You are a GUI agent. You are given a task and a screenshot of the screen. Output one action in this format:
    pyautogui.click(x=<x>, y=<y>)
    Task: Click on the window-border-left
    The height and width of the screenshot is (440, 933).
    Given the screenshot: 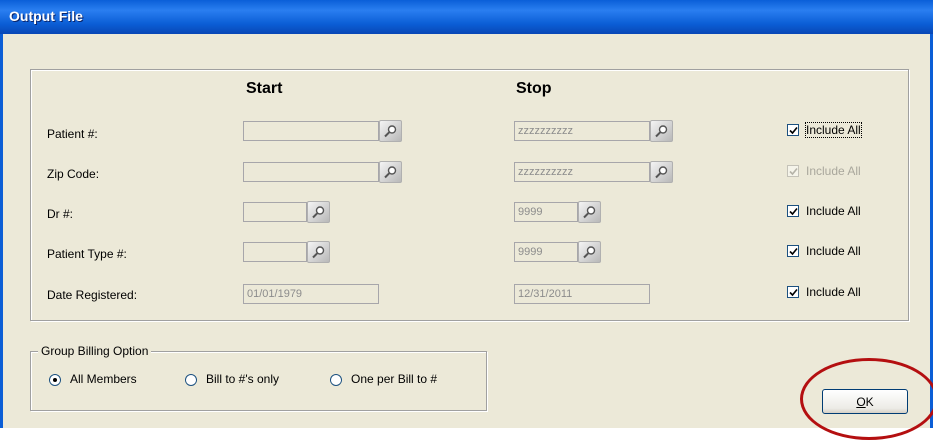 What is the action you would take?
    pyautogui.click(x=1, y=231)
    